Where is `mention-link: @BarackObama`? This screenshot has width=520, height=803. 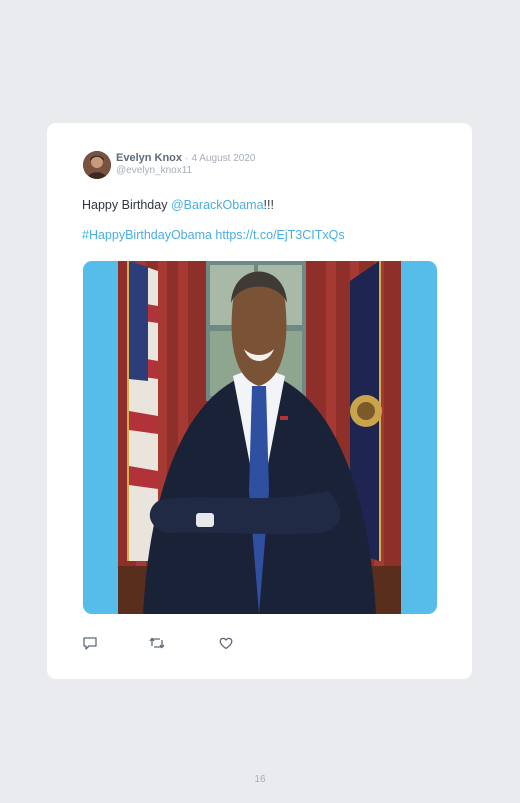 mention-link: @BarackObama is located at coordinates (217, 205).